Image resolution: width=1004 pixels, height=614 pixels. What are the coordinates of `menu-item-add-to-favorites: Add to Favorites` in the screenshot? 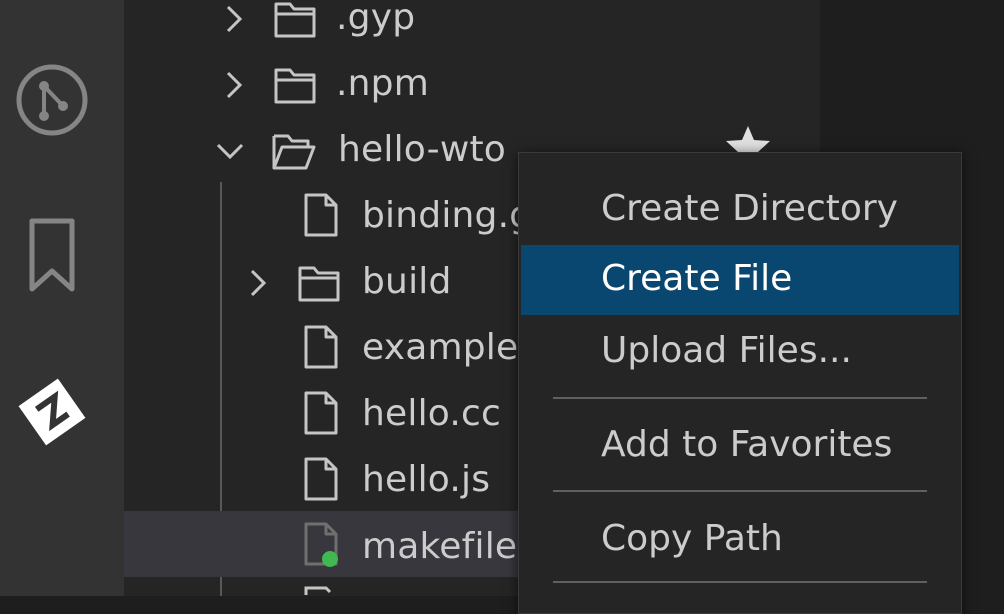 It's located at (740, 446).